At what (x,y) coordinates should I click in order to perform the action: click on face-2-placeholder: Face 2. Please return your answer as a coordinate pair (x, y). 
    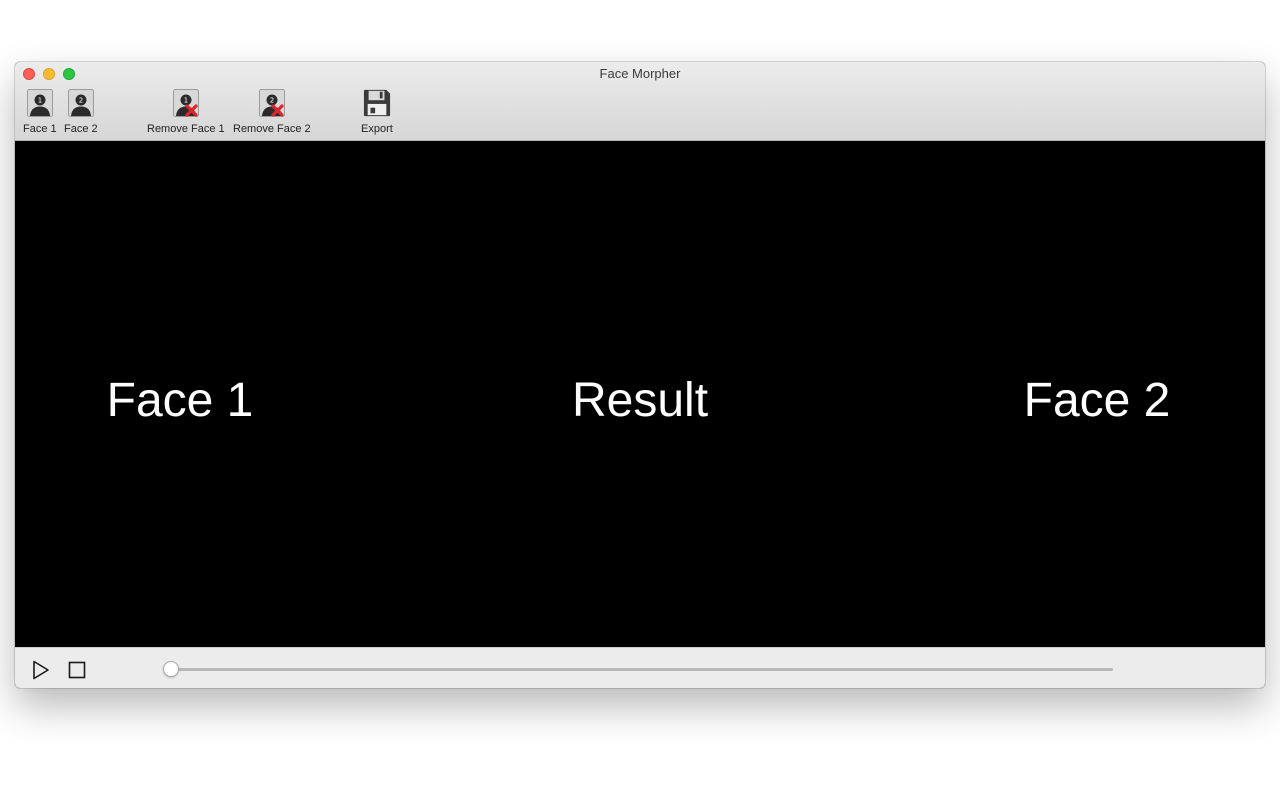
    Looking at the image, I should click on (1097, 400).